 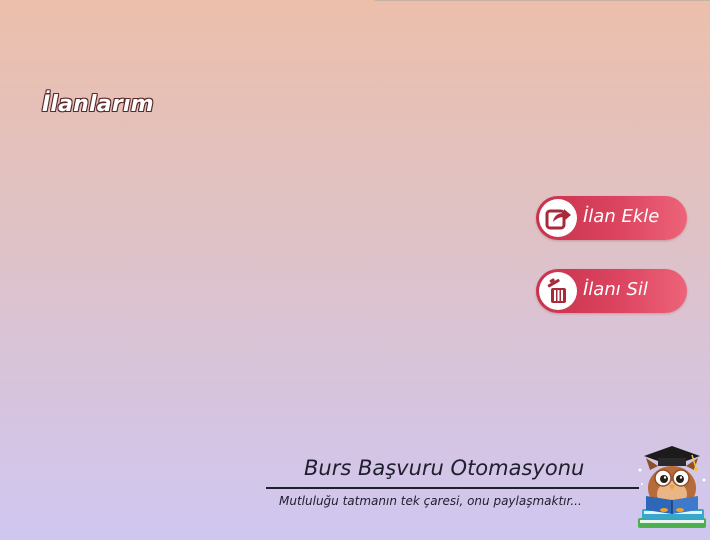 What do you see at coordinates (672, 488) in the screenshot?
I see `graduate-owl-icon` at bounding box center [672, 488].